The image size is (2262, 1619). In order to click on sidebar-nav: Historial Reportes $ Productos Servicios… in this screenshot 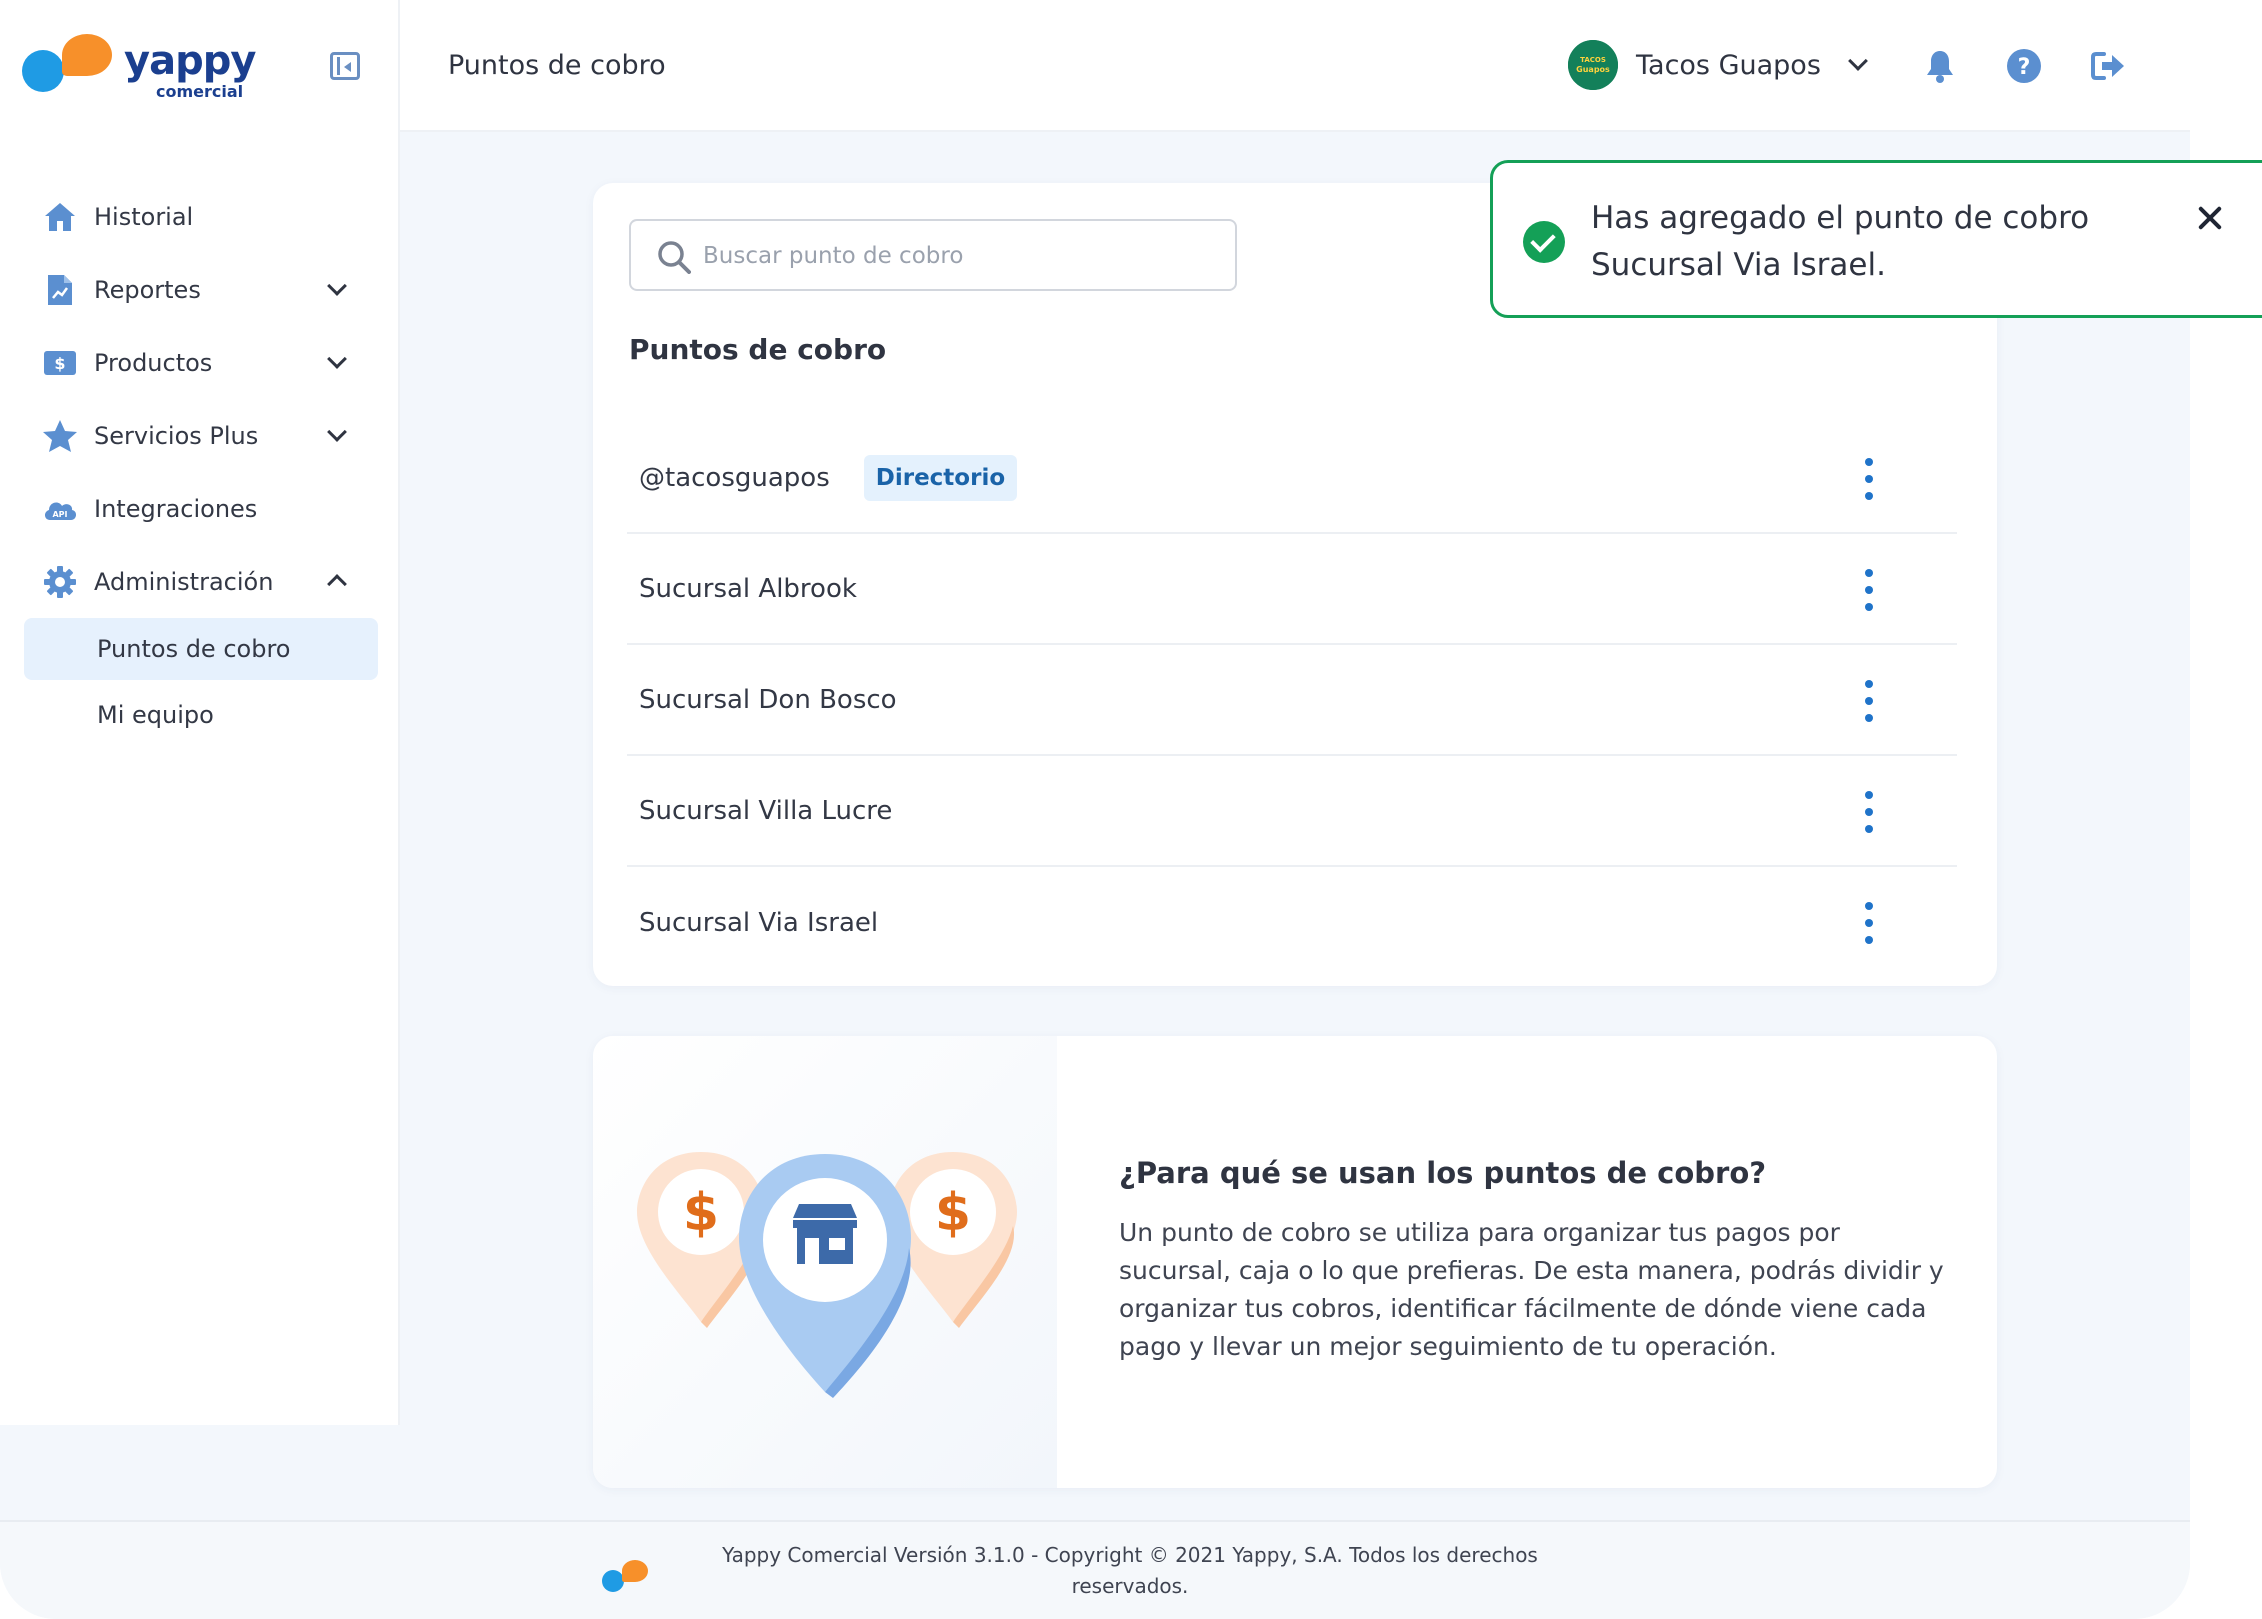, I will do `click(201, 463)`.